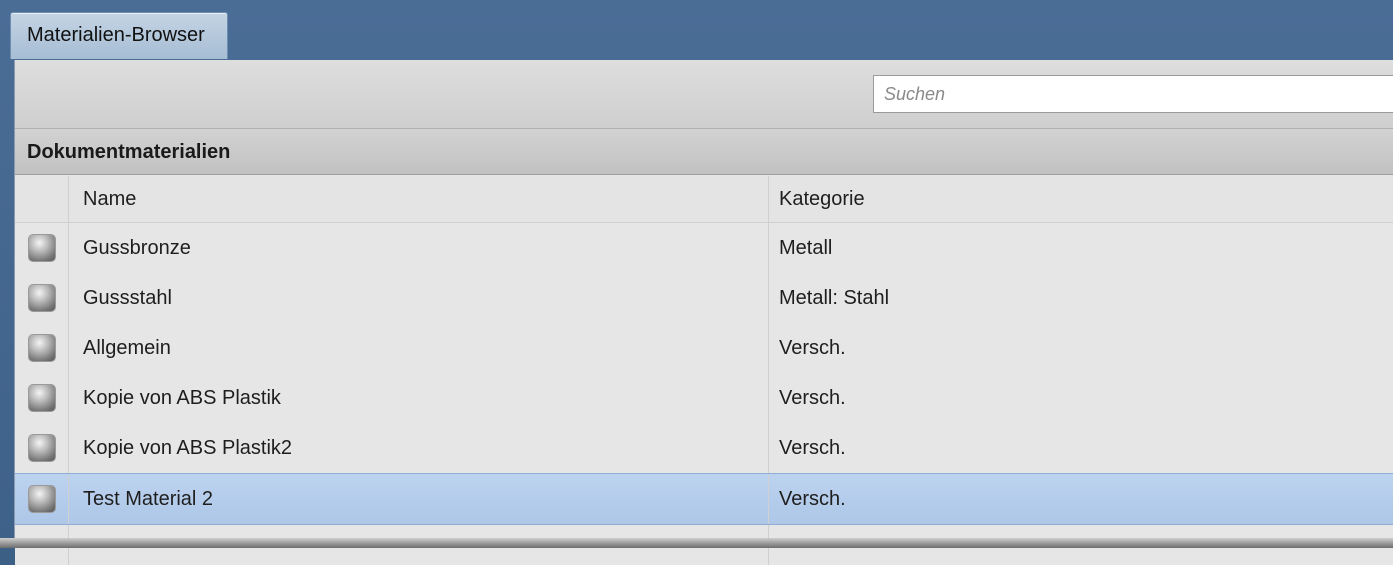 The height and width of the screenshot is (565, 1393). What do you see at coordinates (696, 30) in the screenshot?
I see `title-bar: Materialien-Browser` at bounding box center [696, 30].